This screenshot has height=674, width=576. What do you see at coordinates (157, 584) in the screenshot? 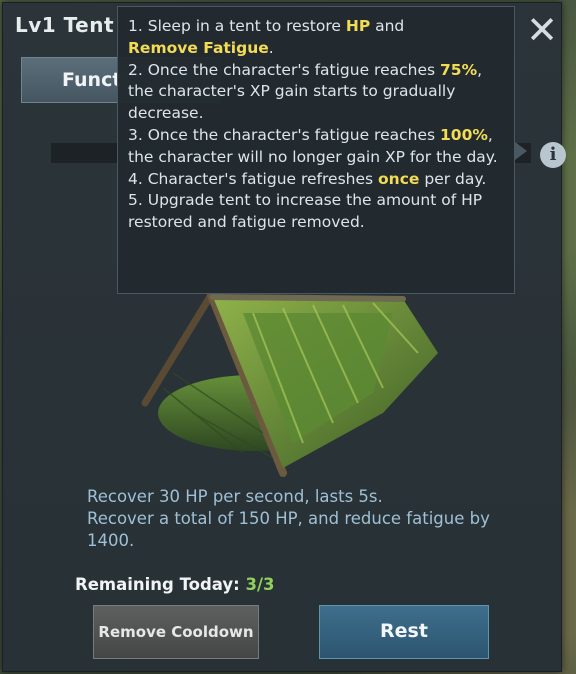
I see `remaining-label: Remaining Today:` at bounding box center [157, 584].